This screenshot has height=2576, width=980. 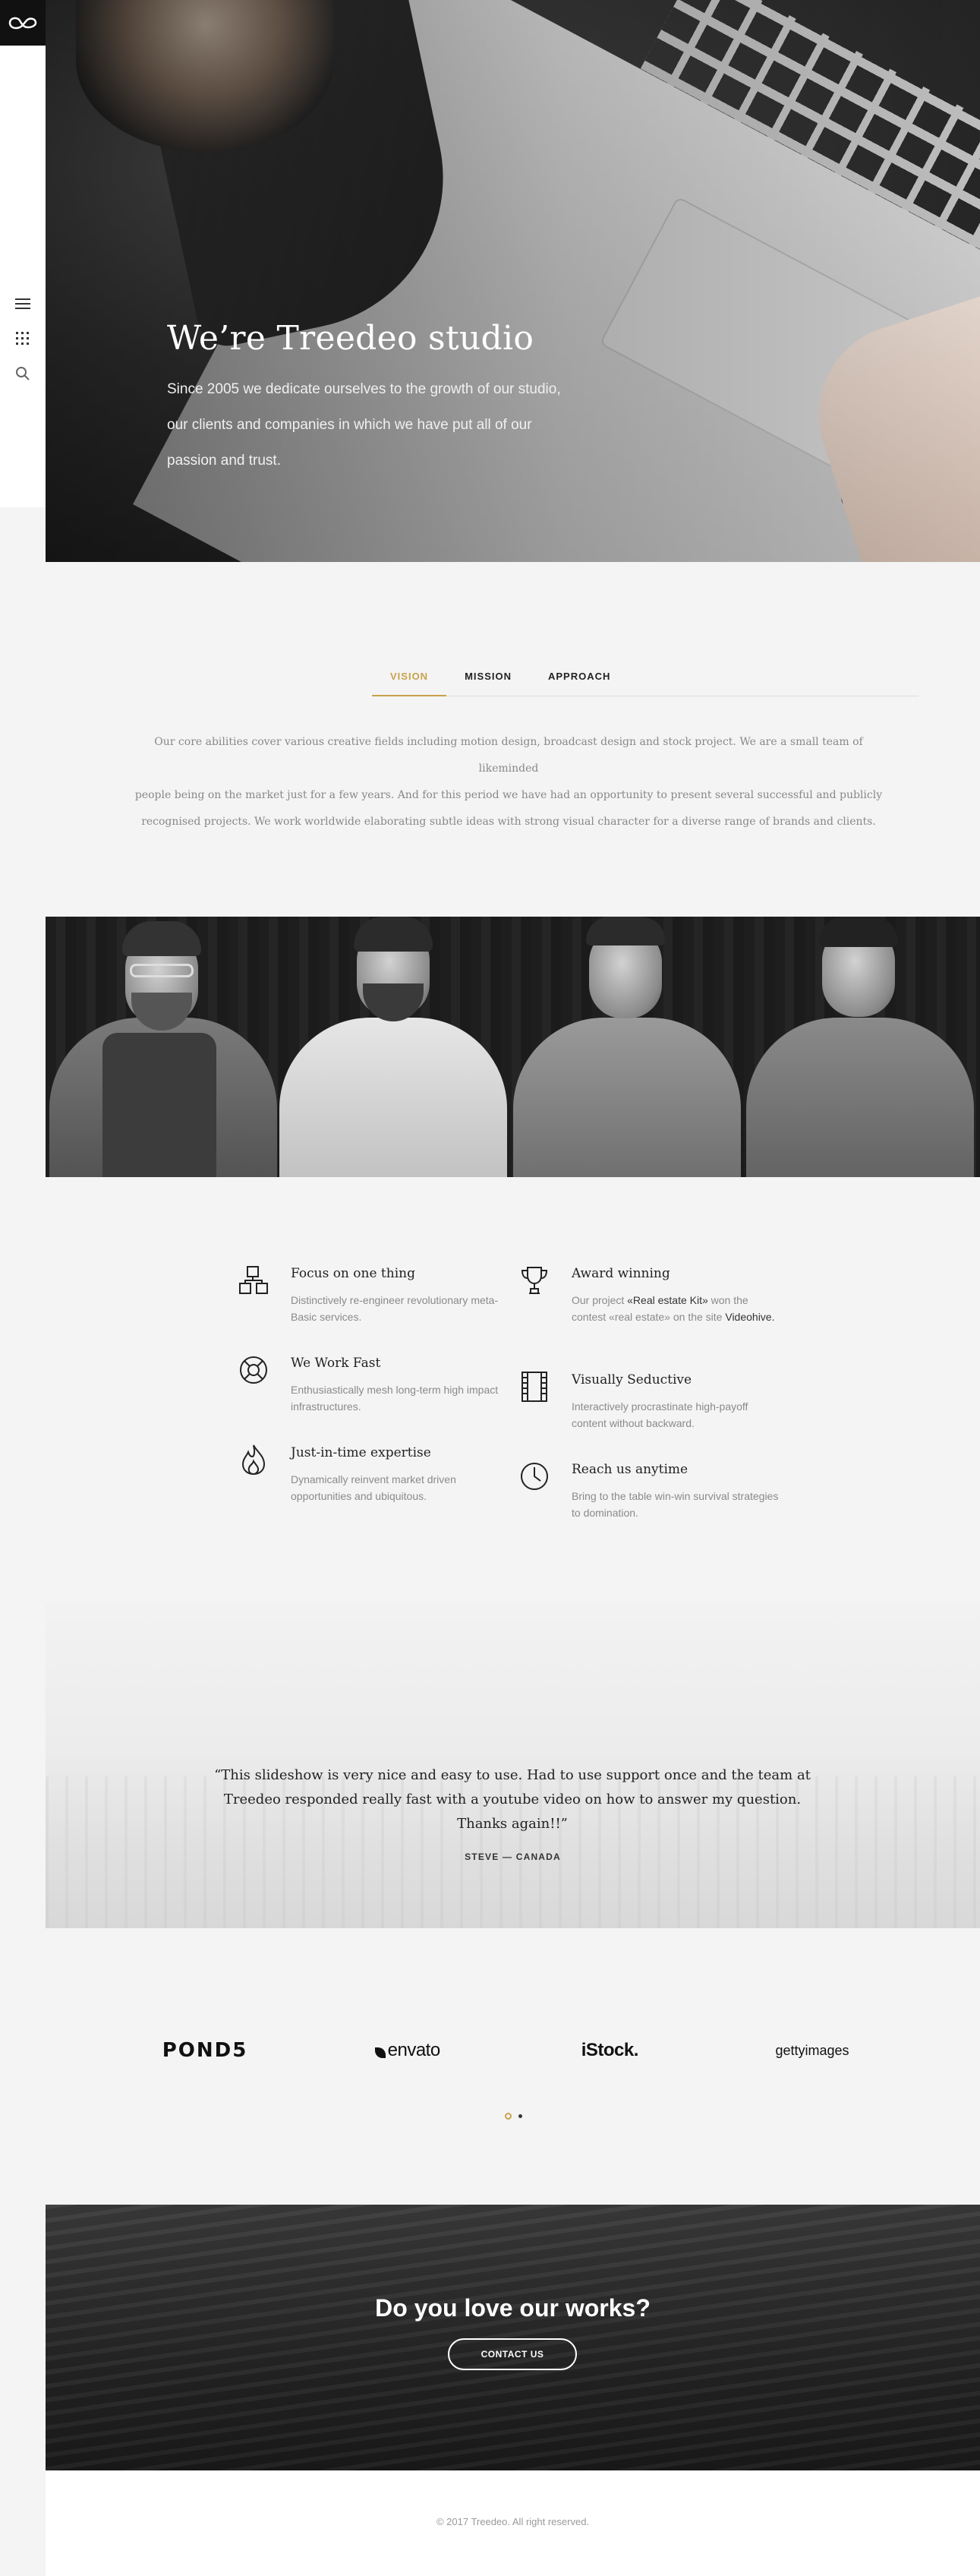 I want to click on menu-icon, so click(x=22, y=303).